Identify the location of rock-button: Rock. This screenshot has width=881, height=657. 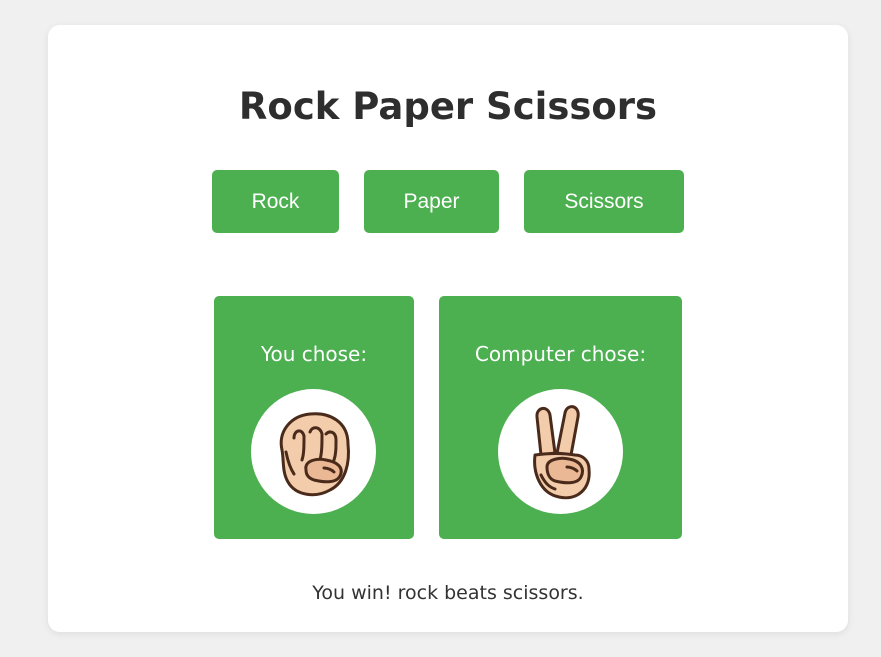
(275, 201).